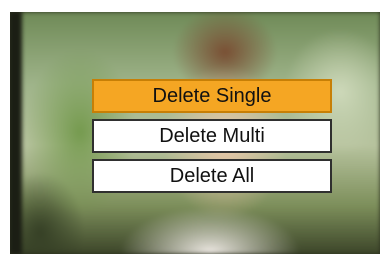  I want to click on screen-edge-shadow, so click(16, 133).